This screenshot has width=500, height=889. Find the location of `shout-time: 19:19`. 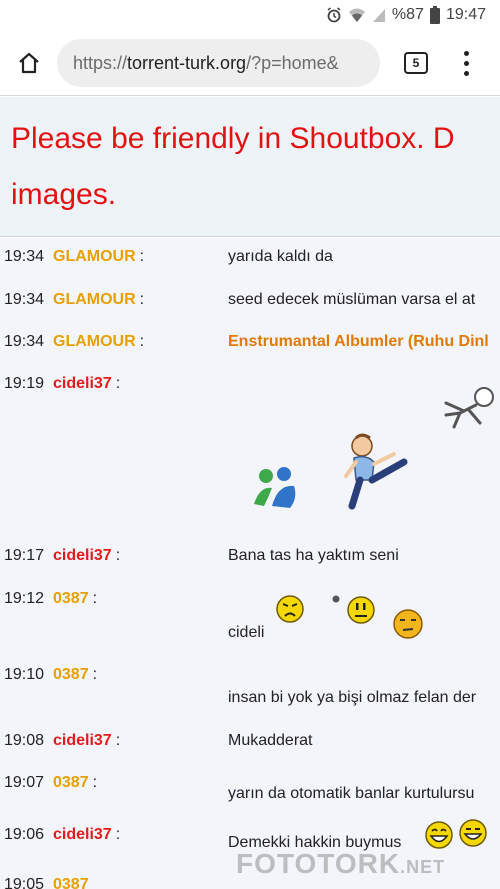

shout-time: 19:19 is located at coordinates (24, 383).